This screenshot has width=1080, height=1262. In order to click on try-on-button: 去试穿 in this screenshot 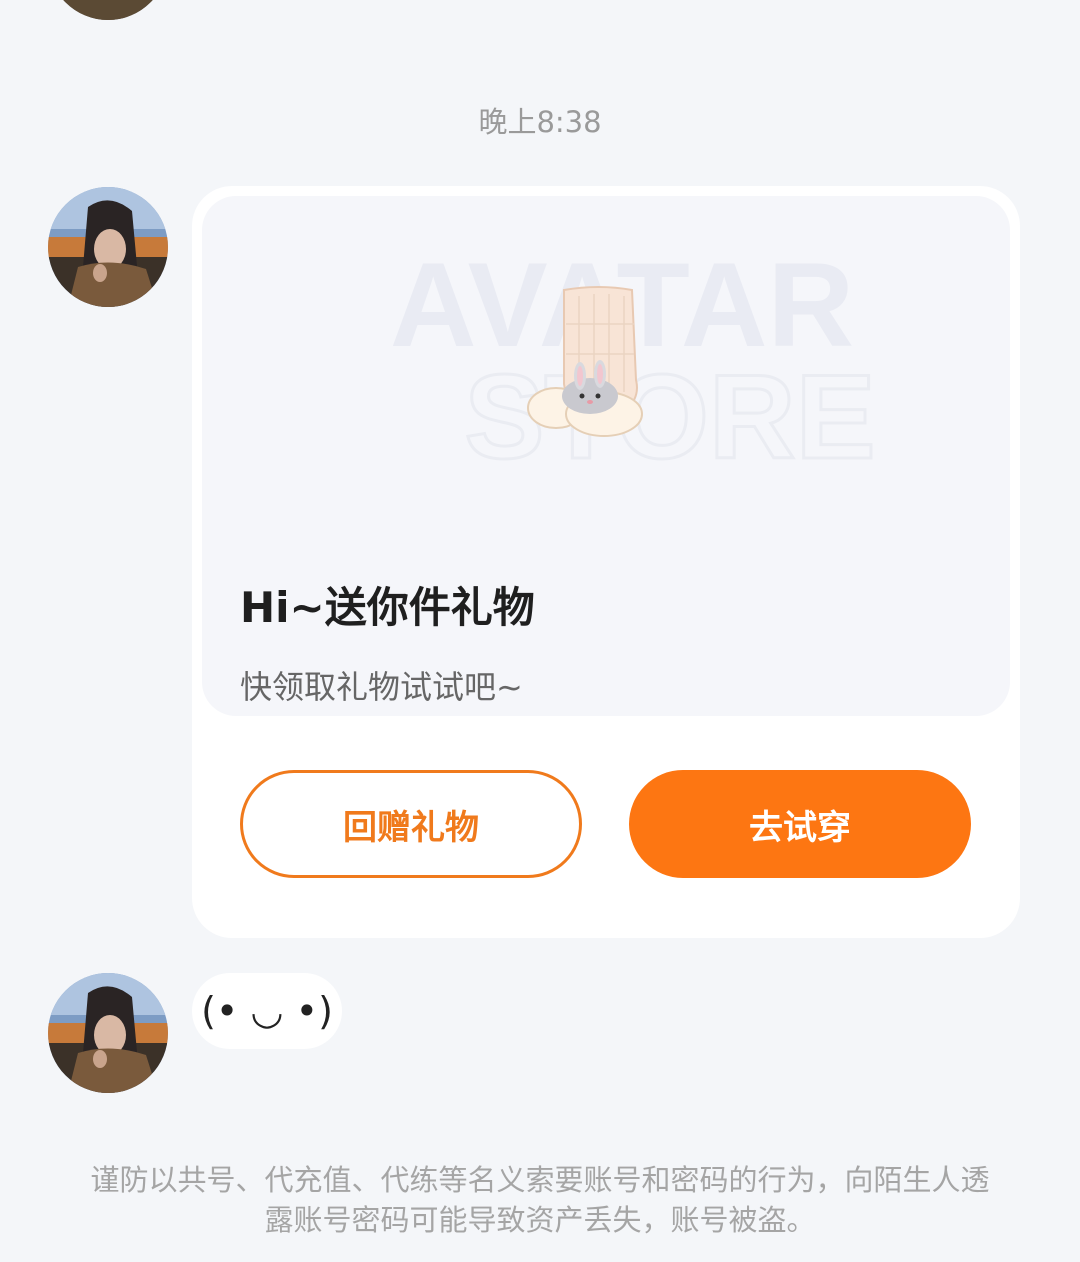, I will do `click(800, 824)`.